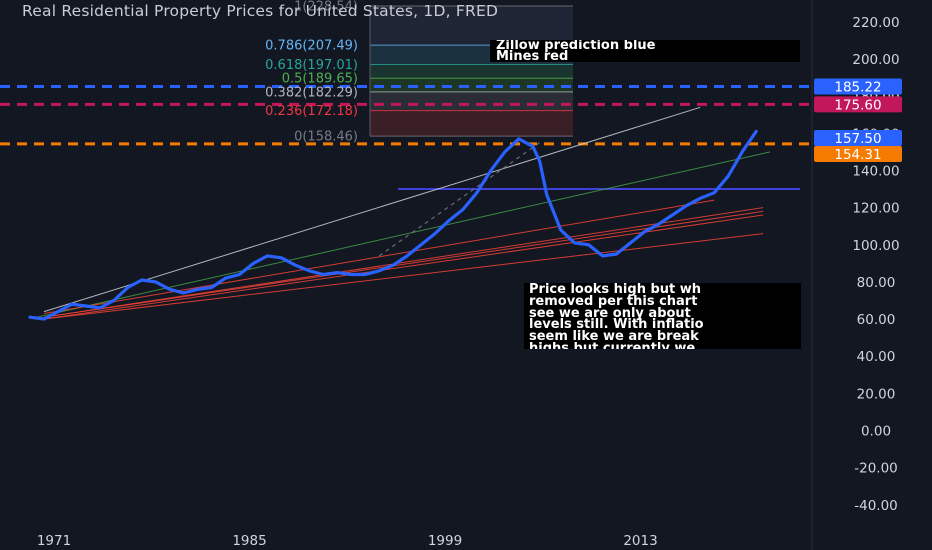 The image size is (932, 550). I want to click on fib-retracement-tool, so click(471, 71).